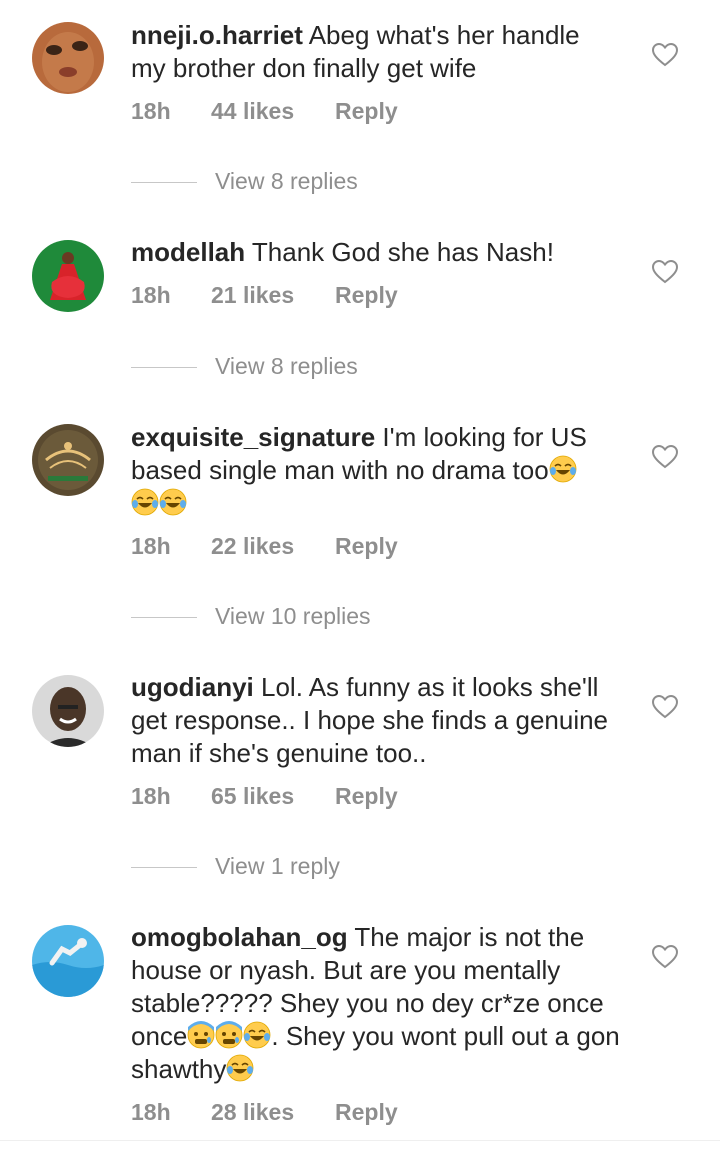  What do you see at coordinates (253, 437) in the screenshot?
I see `comment-username: exquisite_signature` at bounding box center [253, 437].